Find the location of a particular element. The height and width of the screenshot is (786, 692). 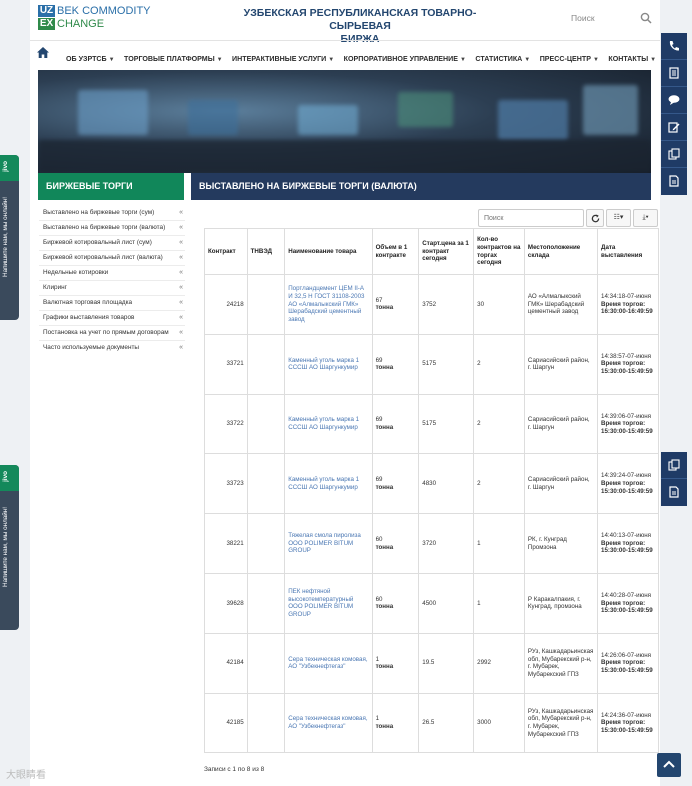

quick-link-chat is located at coordinates (674, 100).